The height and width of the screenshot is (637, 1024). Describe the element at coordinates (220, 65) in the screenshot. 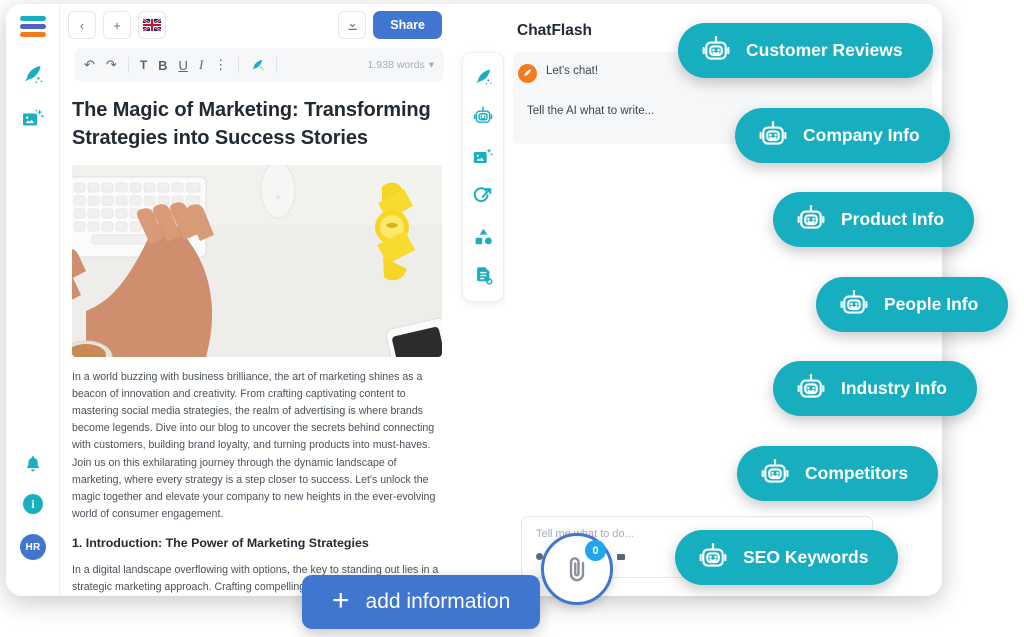

I see `more-options-button: ⋮` at that location.